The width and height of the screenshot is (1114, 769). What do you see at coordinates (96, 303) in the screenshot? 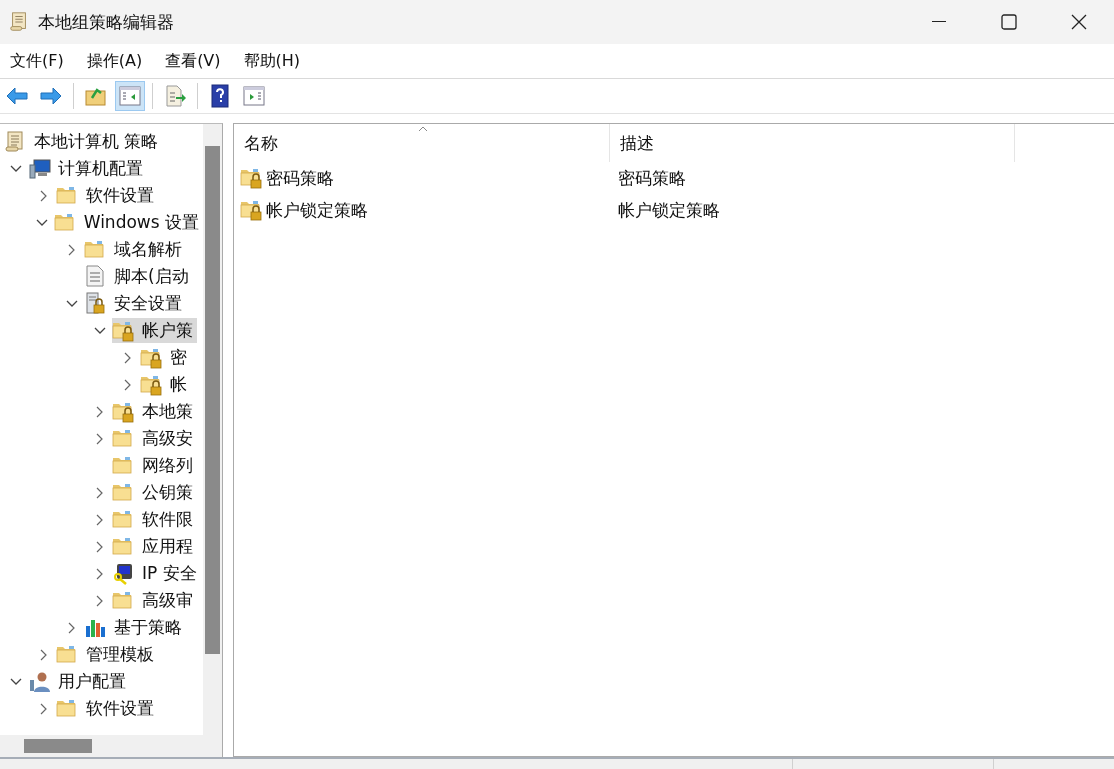
I see `server-lock-icon` at bounding box center [96, 303].